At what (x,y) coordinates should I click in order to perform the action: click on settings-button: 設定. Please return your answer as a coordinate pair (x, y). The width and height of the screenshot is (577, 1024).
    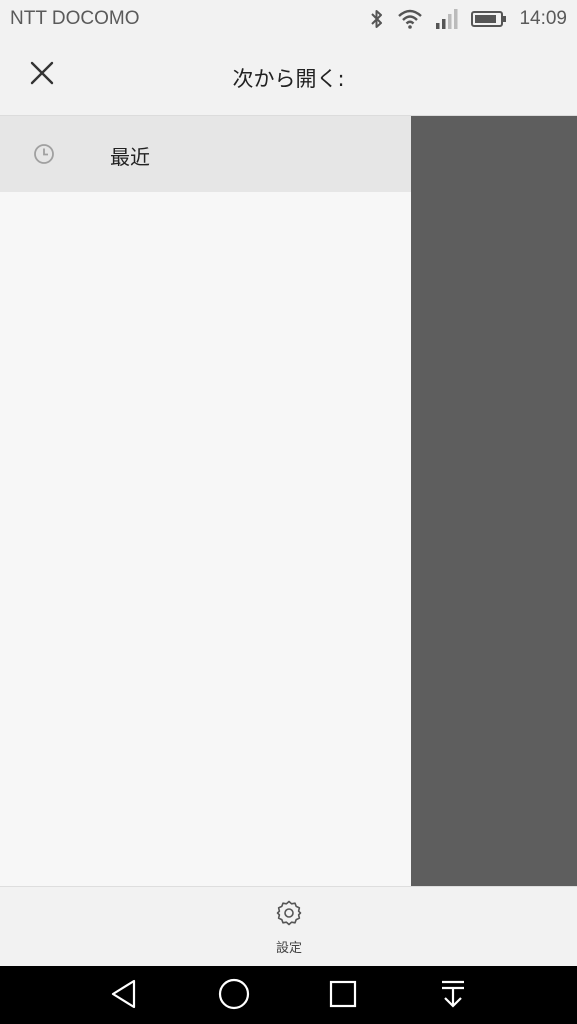
    Looking at the image, I should click on (289, 930).